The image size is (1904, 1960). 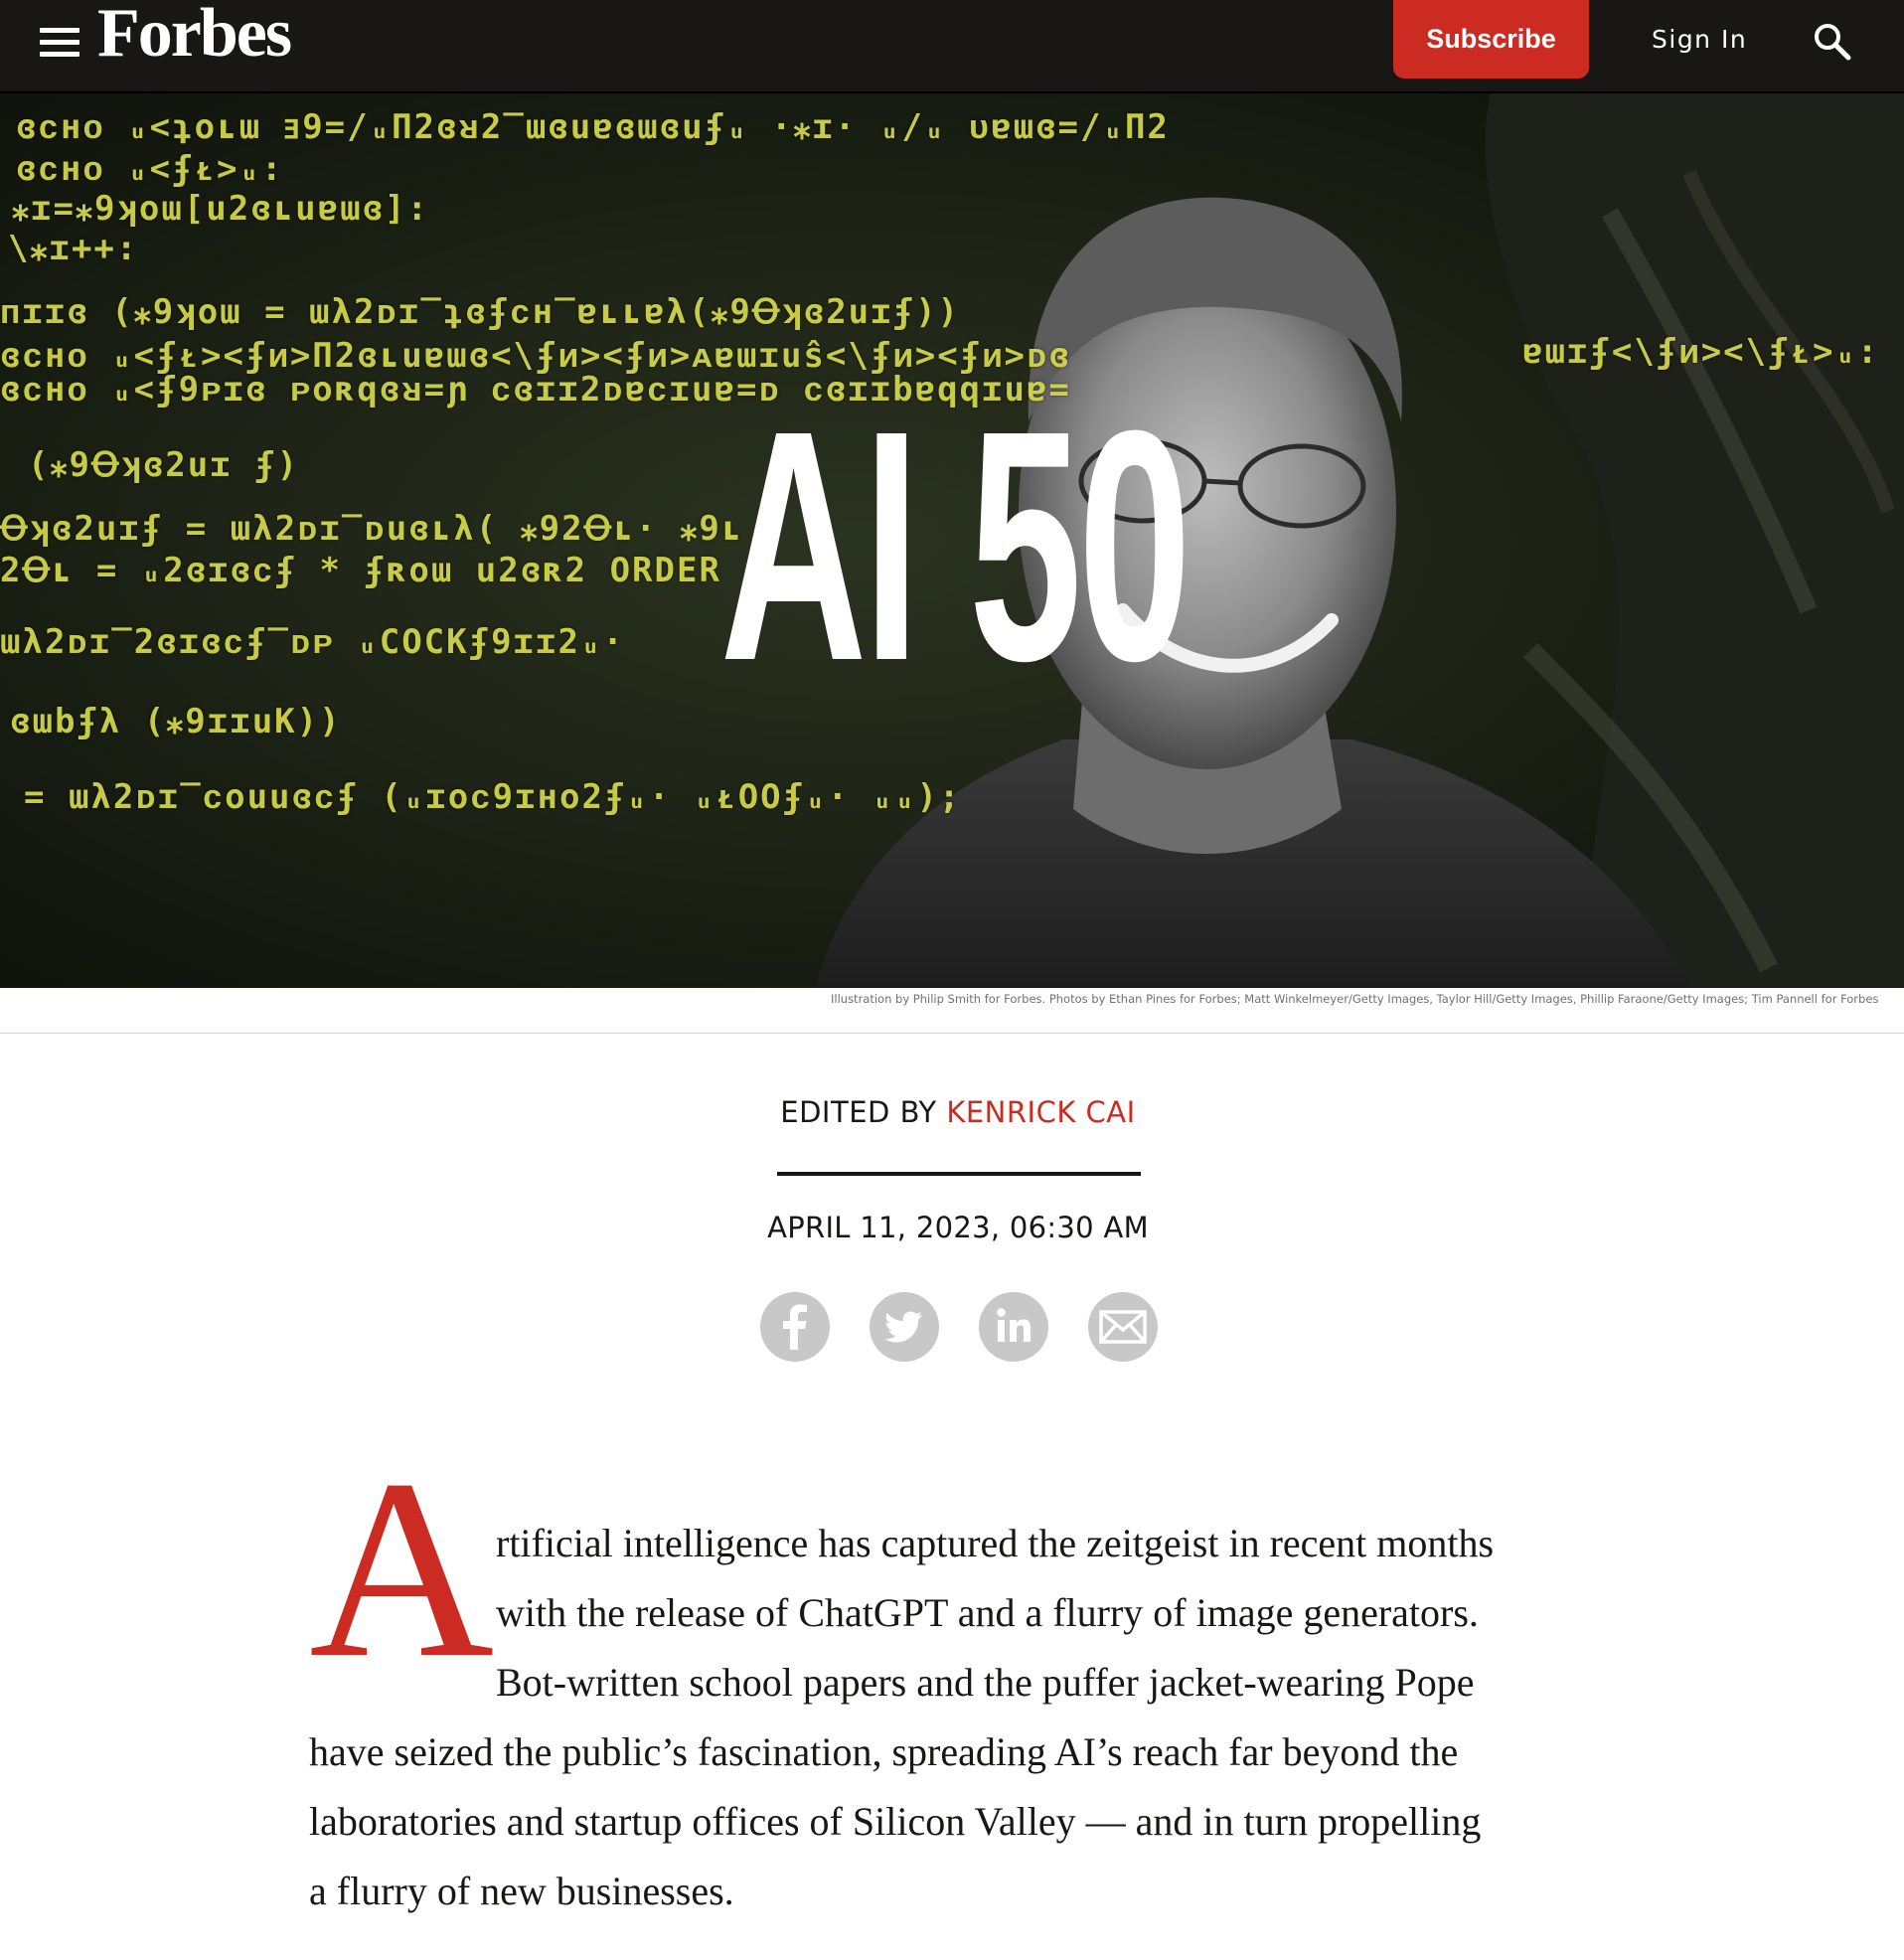 What do you see at coordinates (402, 1569) in the screenshot?
I see `drop-cap: A` at bounding box center [402, 1569].